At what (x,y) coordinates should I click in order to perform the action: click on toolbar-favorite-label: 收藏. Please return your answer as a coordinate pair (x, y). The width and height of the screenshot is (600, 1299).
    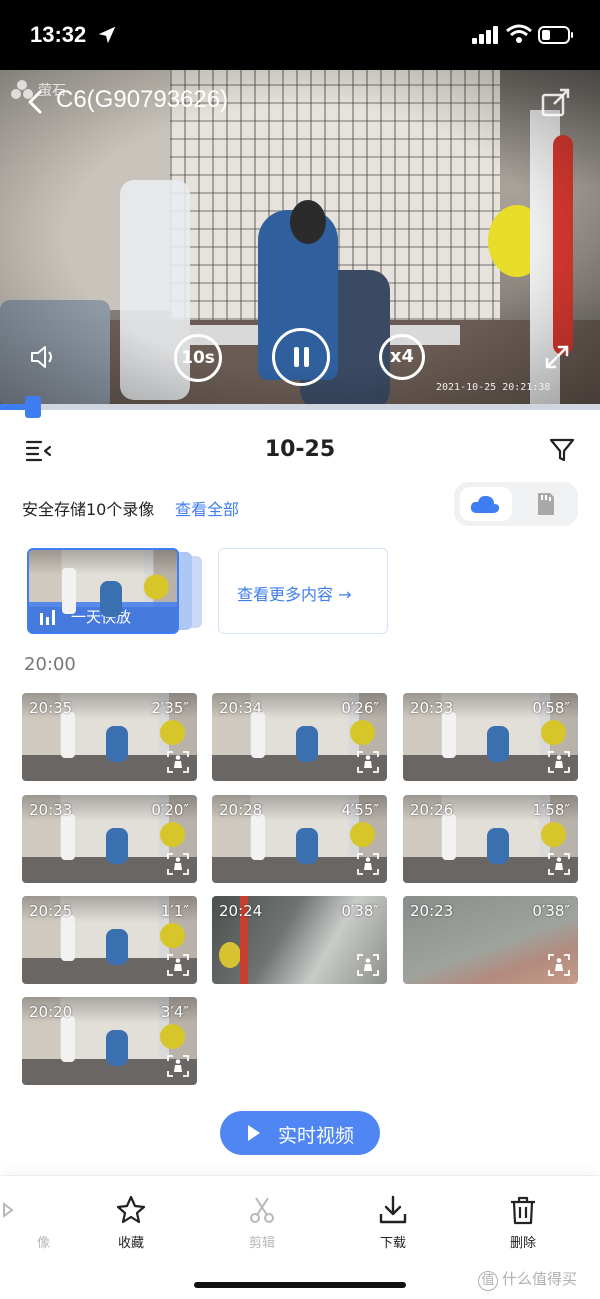
    Looking at the image, I should click on (130, 1243).